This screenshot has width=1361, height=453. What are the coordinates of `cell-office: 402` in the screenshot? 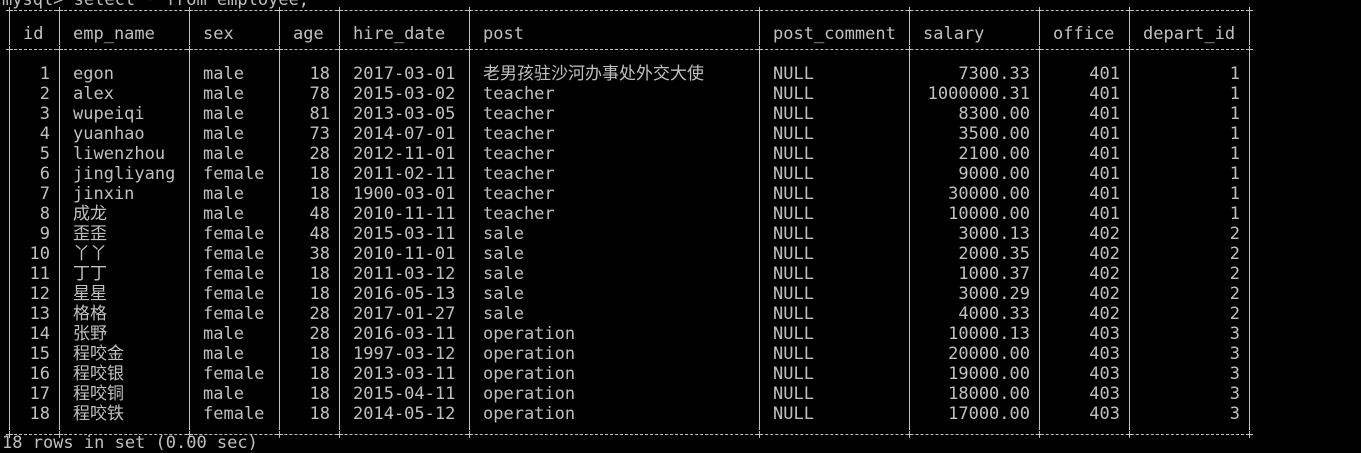 It's located at (1104, 254).